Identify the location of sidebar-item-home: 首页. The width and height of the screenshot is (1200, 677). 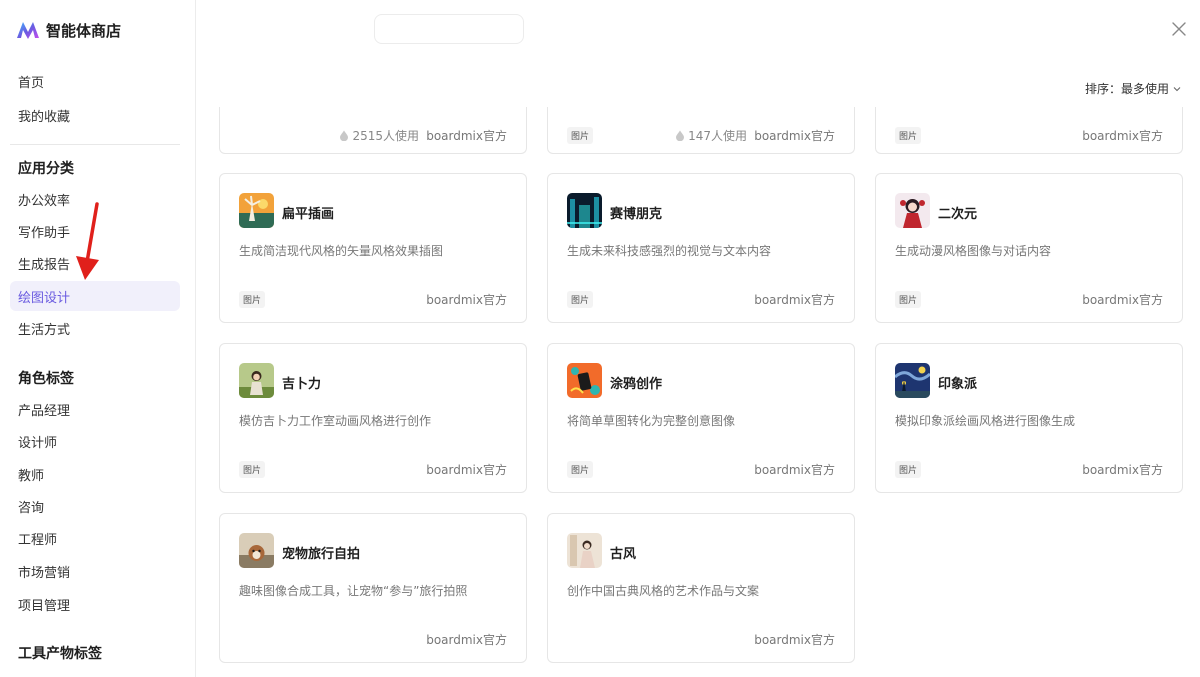
(95, 81).